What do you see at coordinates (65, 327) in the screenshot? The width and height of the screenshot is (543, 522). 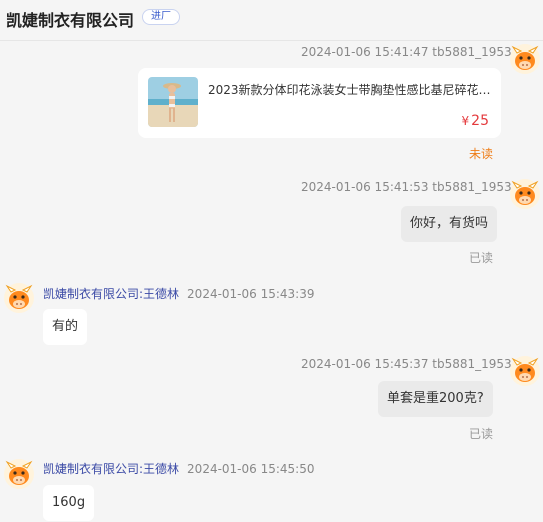 I see `message-bubble: 有的` at bounding box center [65, 327].